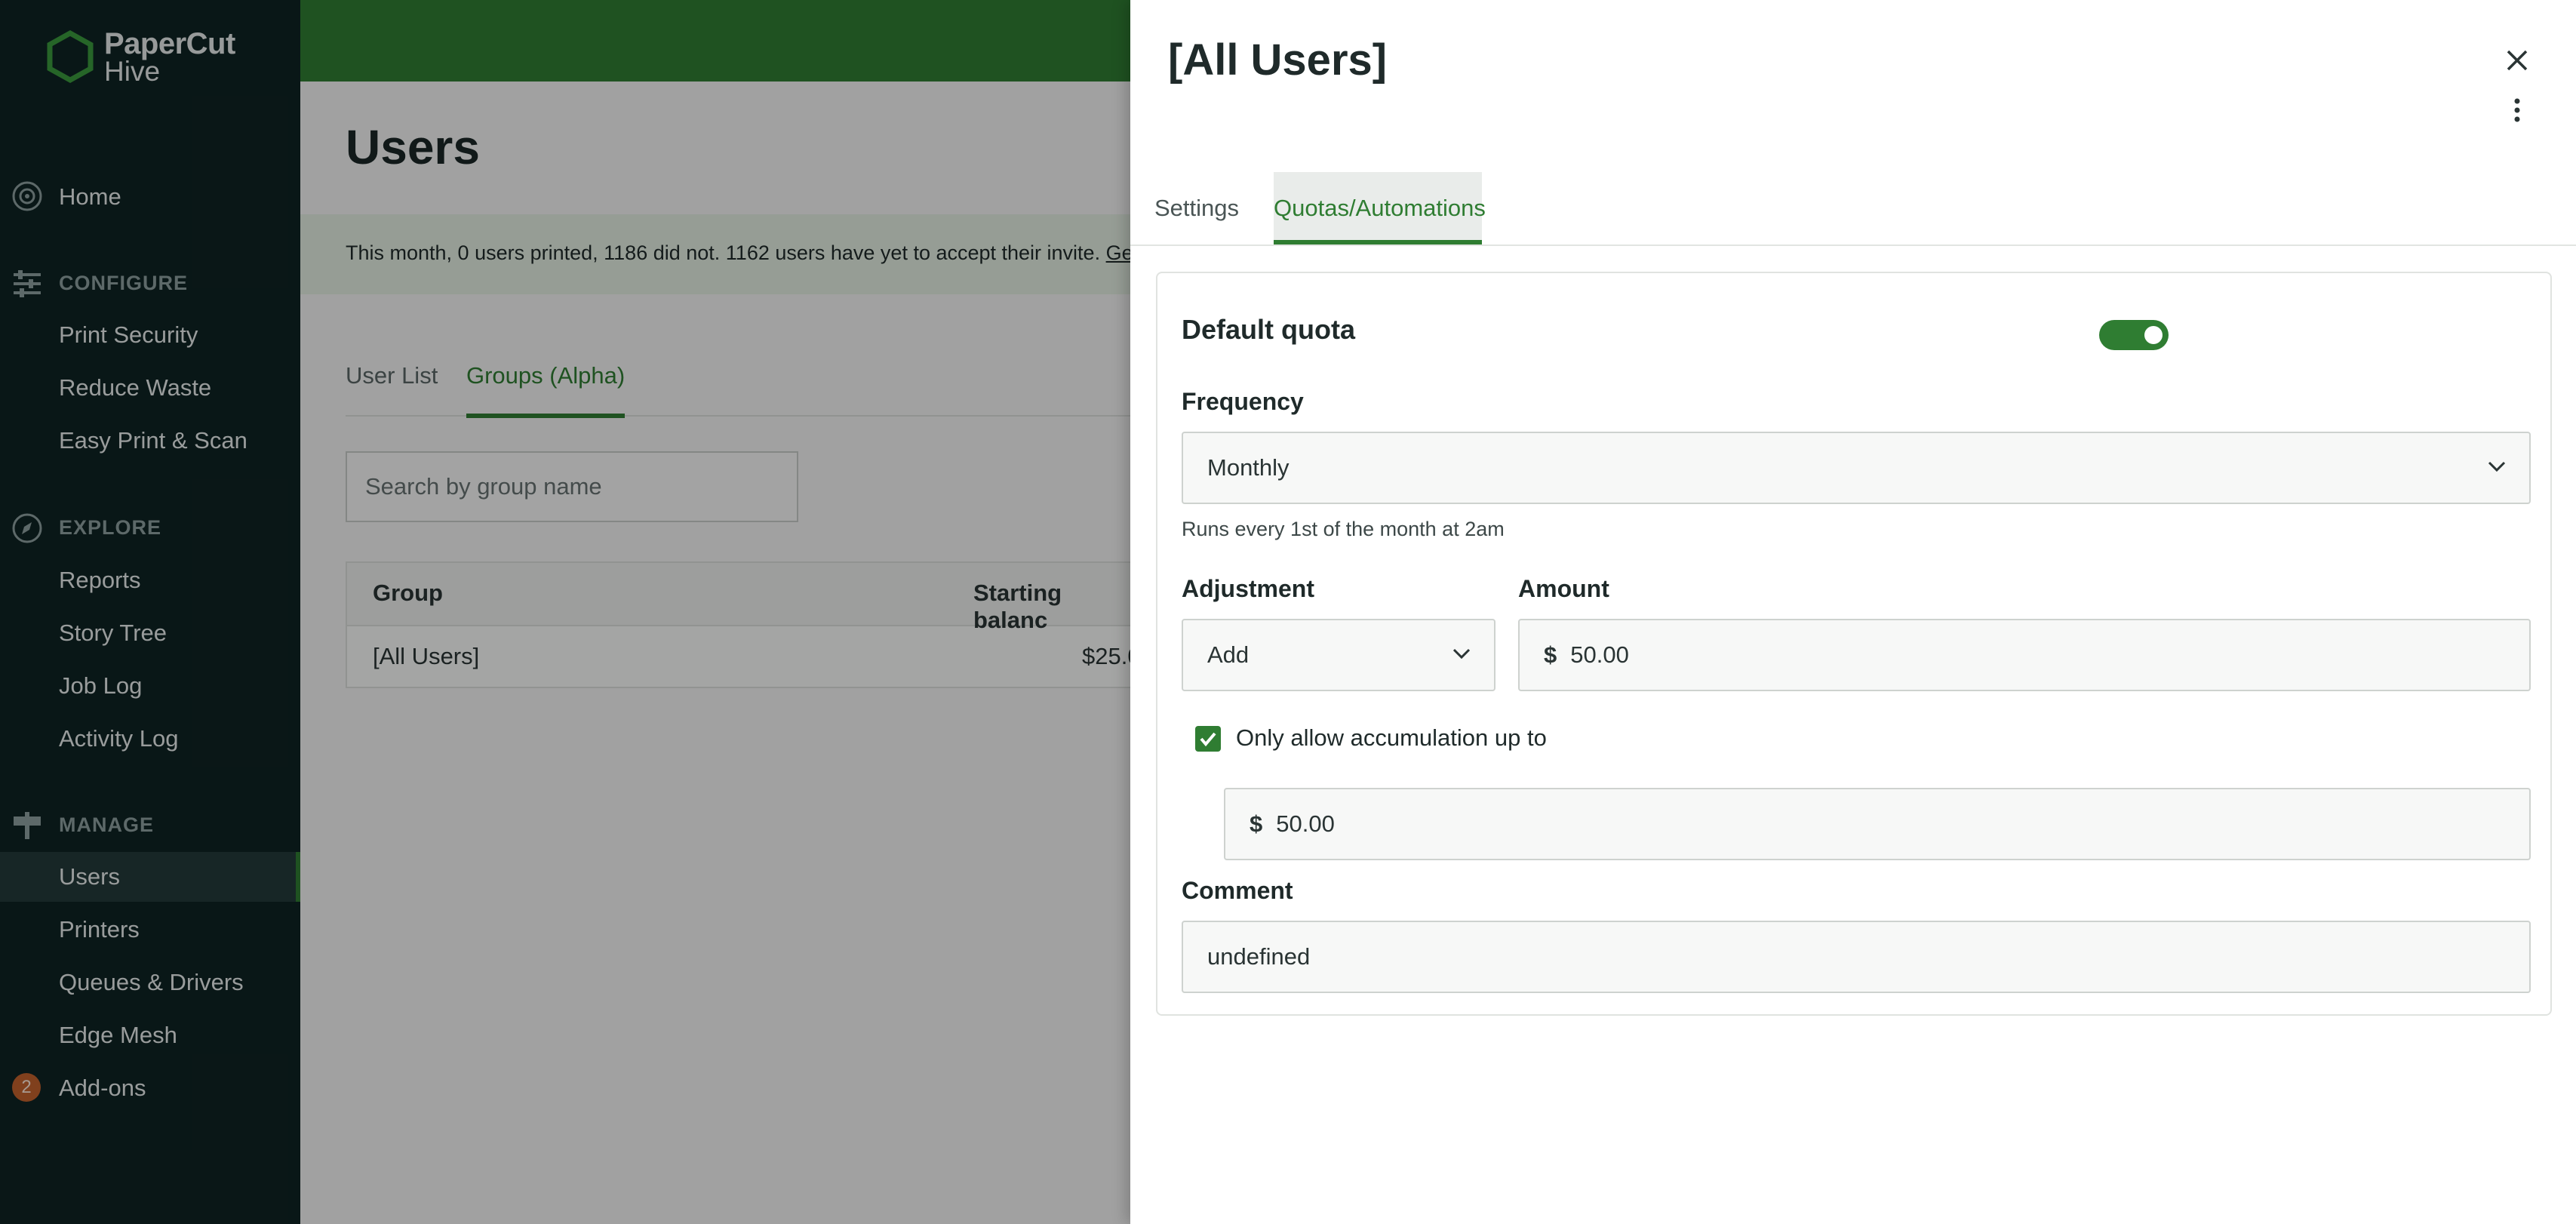 This screenshot has width=2576, height=1224. I want to click on checkmark-icon, so click(1208, 739).